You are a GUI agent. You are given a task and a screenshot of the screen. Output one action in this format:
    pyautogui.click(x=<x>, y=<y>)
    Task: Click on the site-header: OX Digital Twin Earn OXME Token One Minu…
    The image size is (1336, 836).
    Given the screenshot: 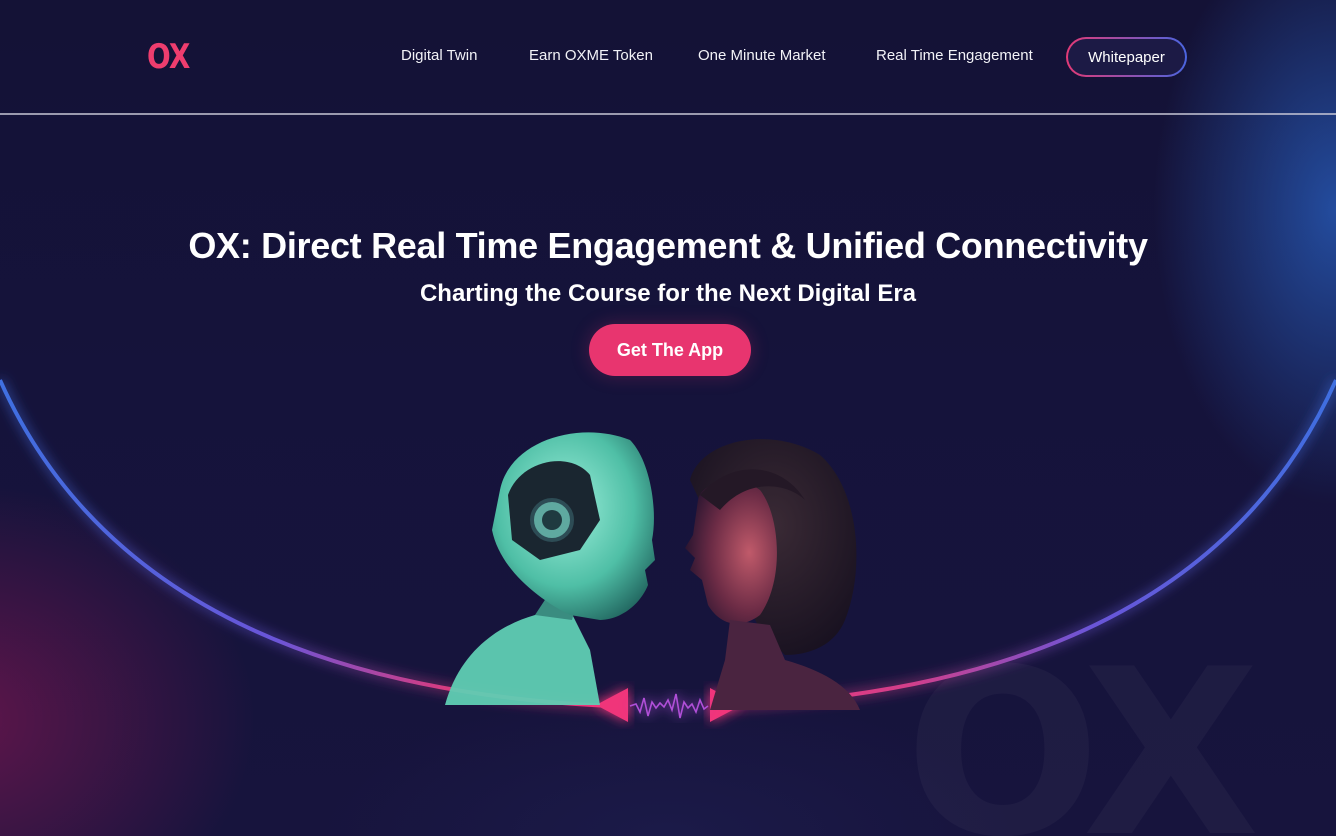 What is the action you would take?
    pyautogui.click(x=668, y=57)
    